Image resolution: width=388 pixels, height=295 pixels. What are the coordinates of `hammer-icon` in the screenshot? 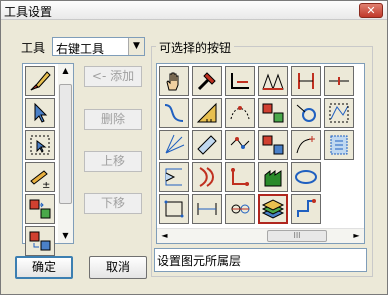 It's located at (207, 81).